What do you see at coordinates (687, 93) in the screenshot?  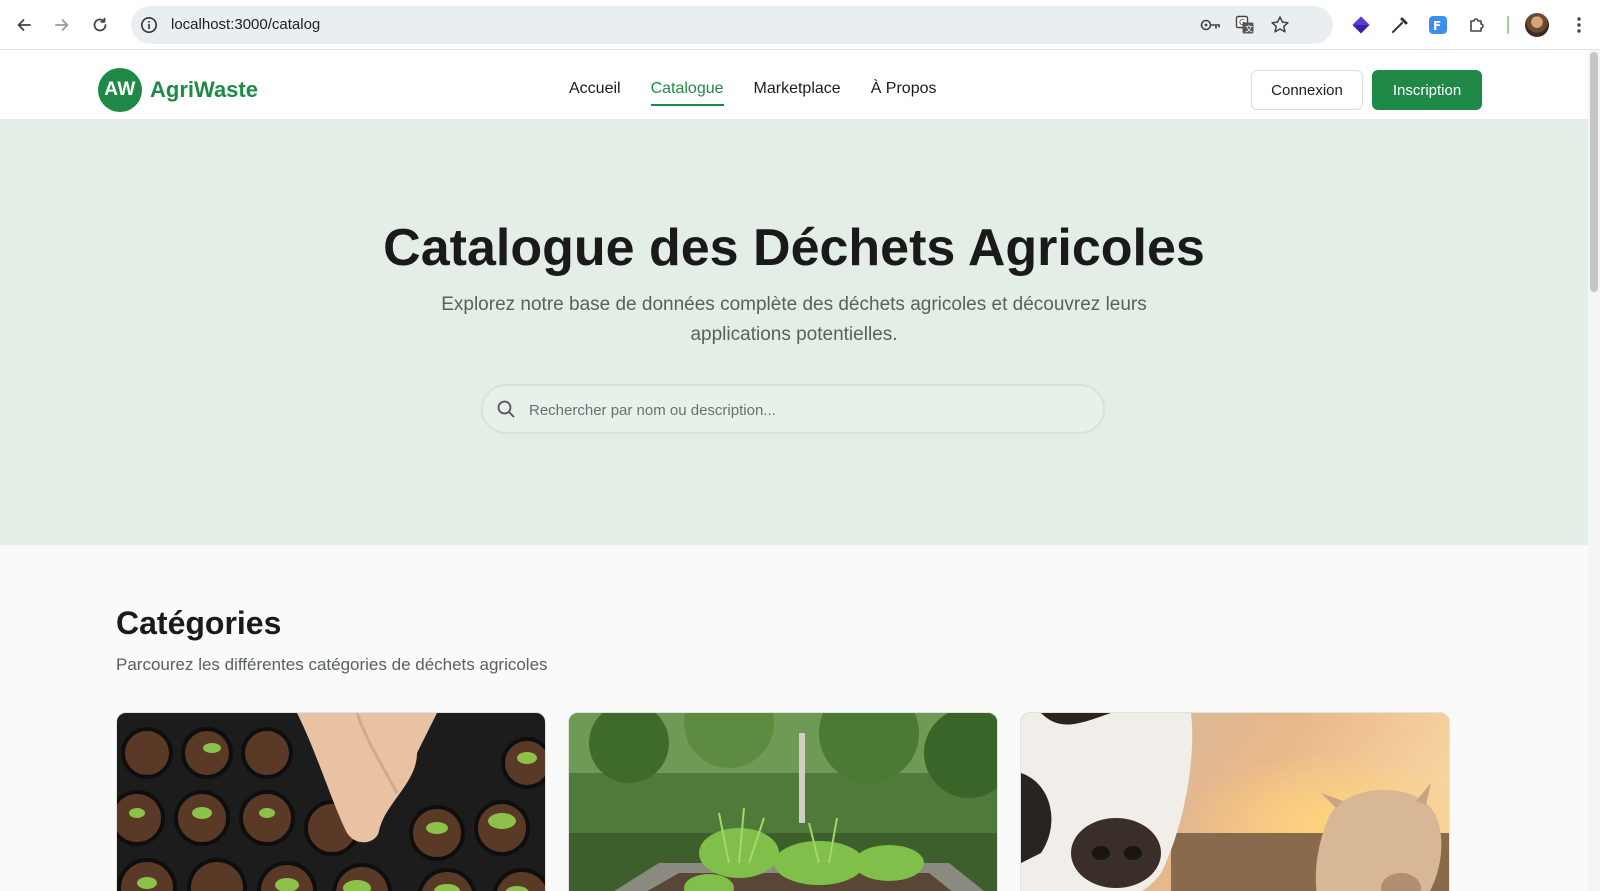 I see `nav-link-catalogue: Catalogue` at bounding box center [687, 93].